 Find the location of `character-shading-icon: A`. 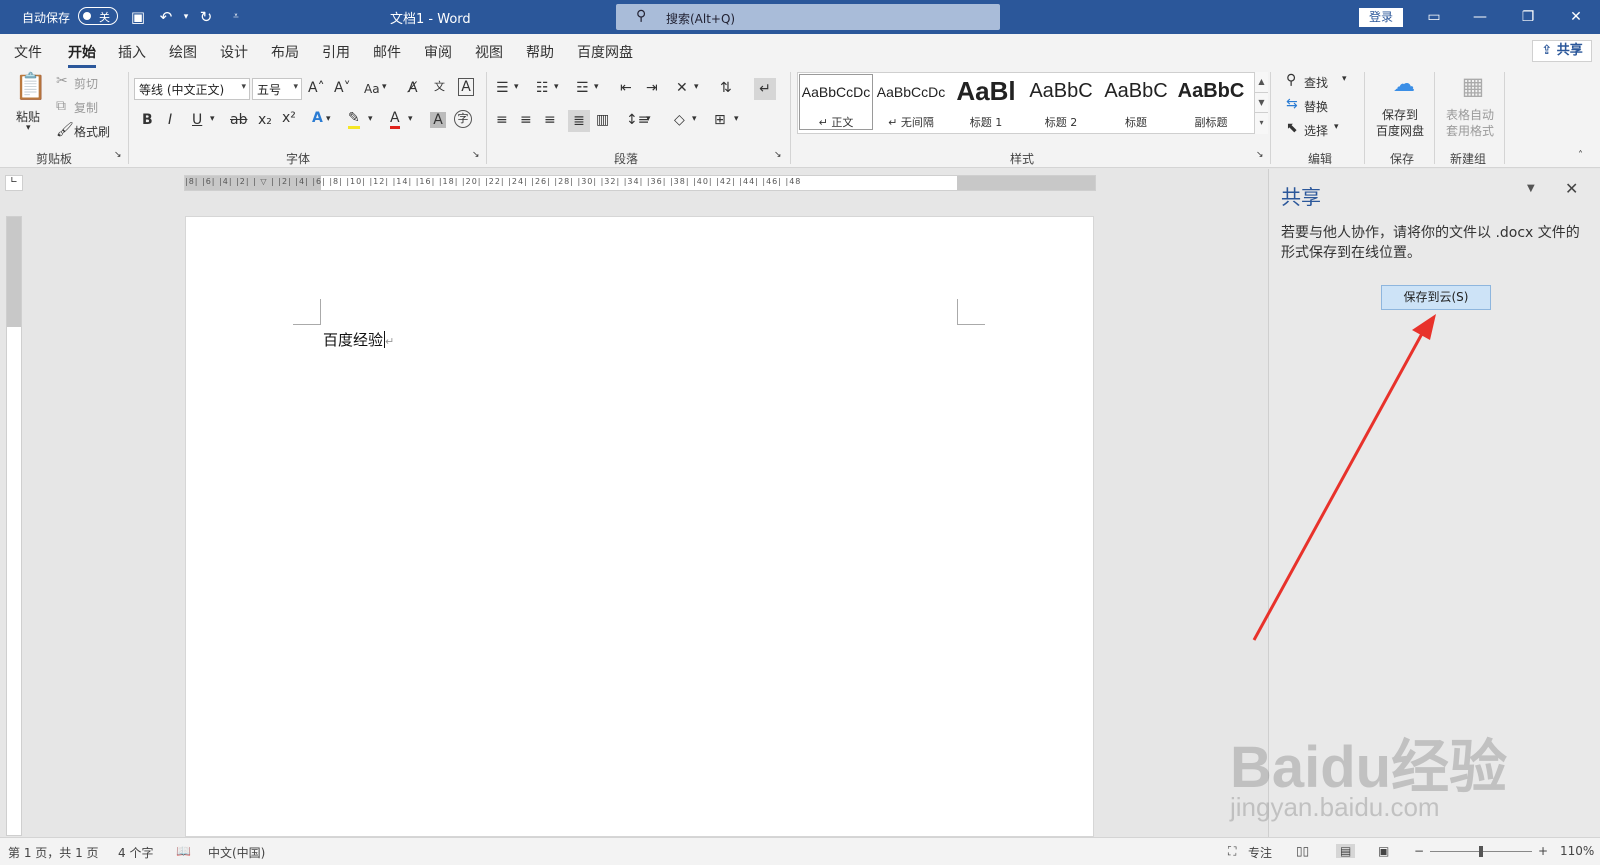

character-shading-icon: A is located at coordinates (438, 120).